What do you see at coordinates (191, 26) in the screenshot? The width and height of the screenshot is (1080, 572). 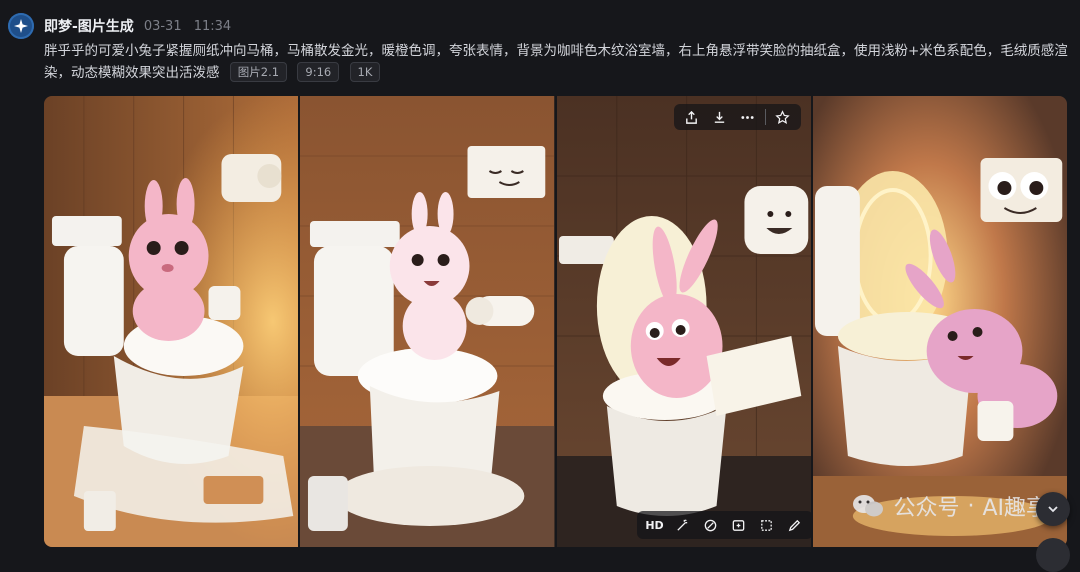 I see `timestamp: 03-31 11:34` at bounding box center [191, 26].